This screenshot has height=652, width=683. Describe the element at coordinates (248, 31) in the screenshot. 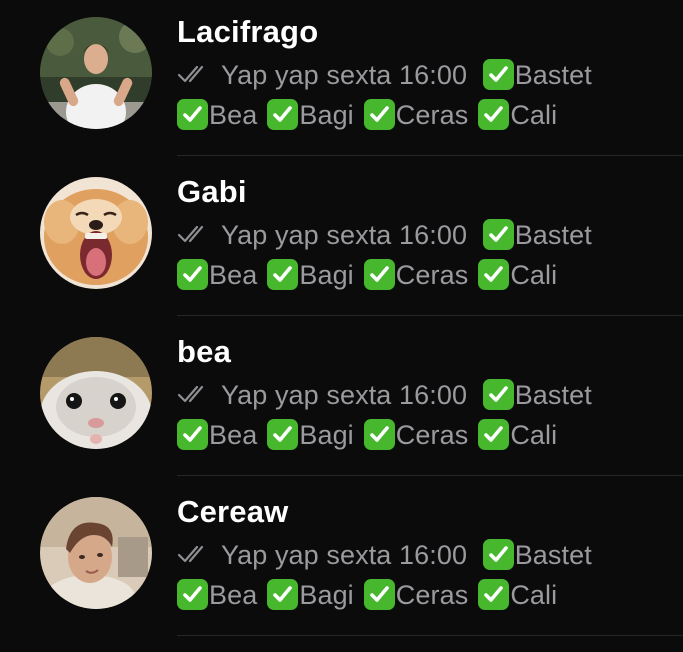

I see `chat-name: Lacifrago` at that location.